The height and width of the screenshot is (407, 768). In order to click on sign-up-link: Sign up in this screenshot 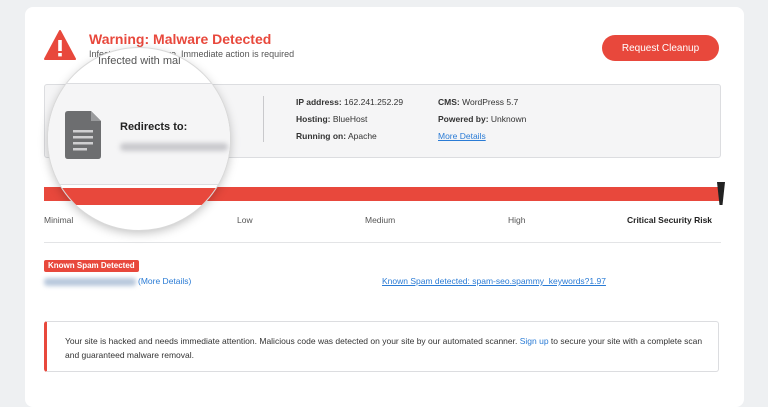, I will do `click(534, 341)`.